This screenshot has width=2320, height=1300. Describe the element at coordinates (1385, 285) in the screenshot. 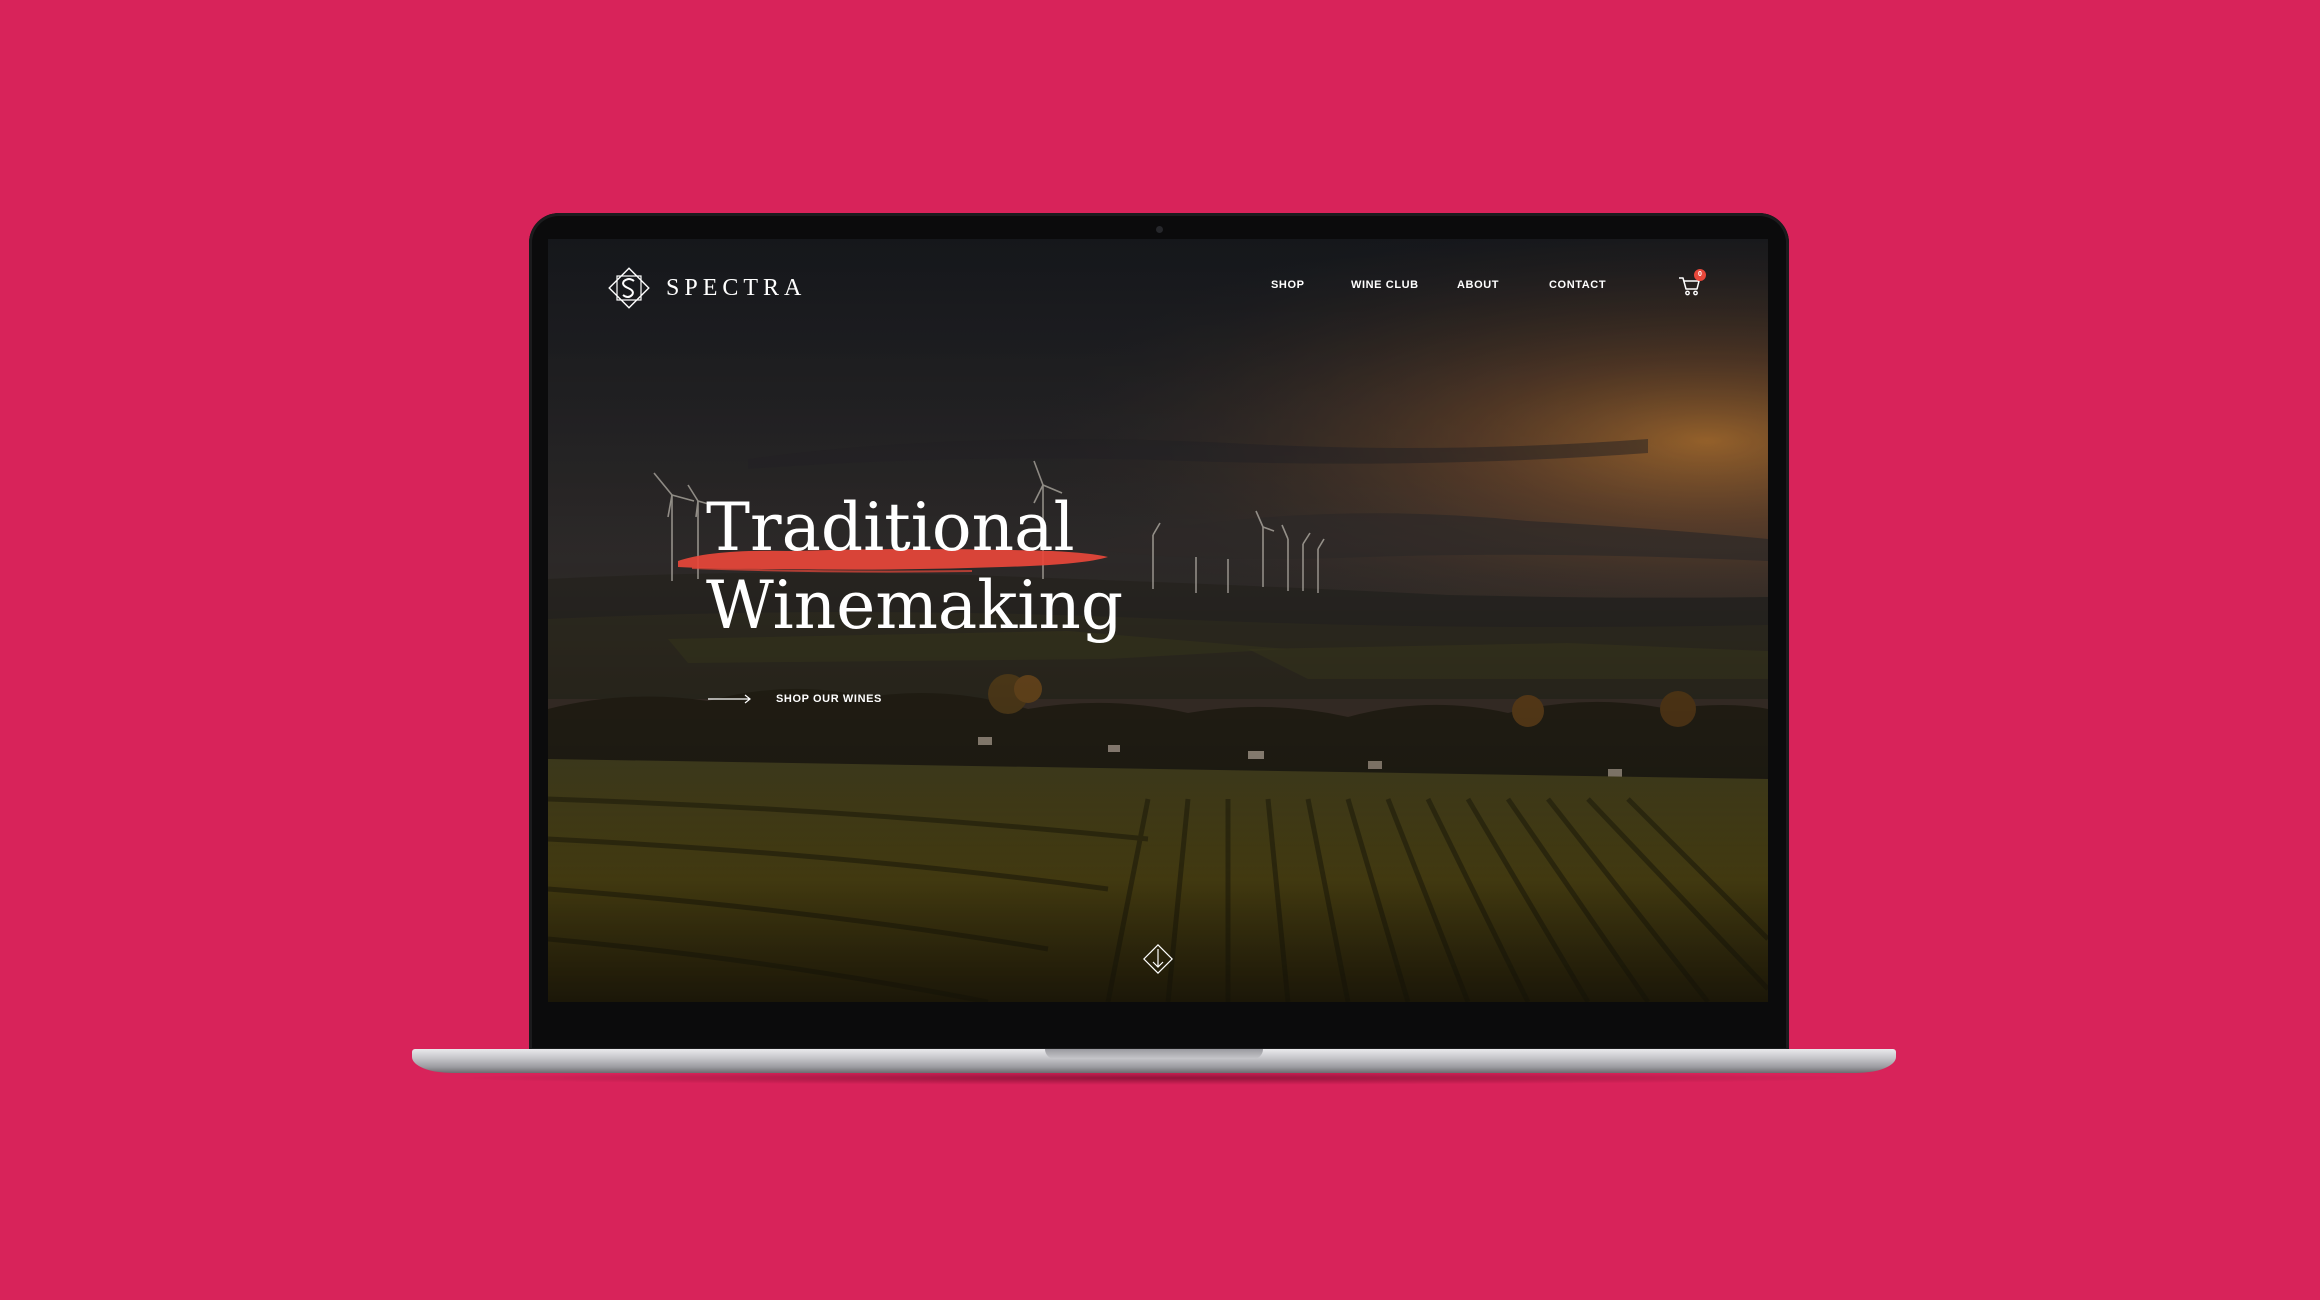

I see `nav-item-wine-club: WINE CLUB` at that location.